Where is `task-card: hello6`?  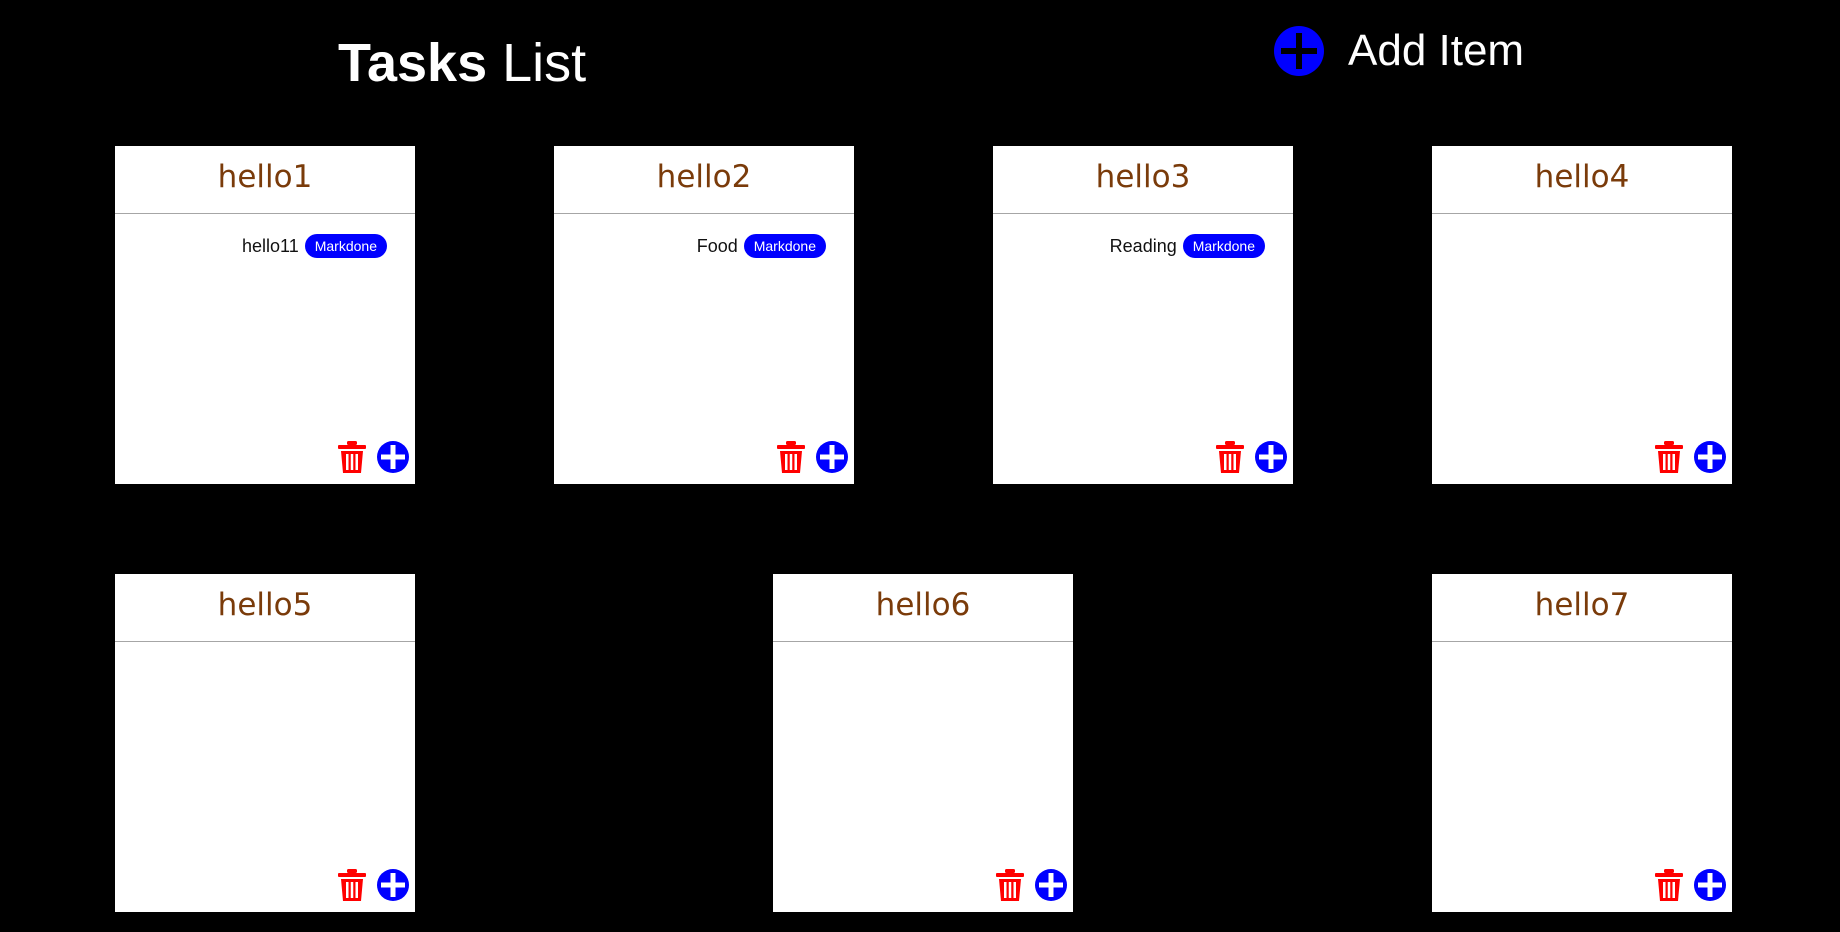
task-card: hello6 is located at coordinates (923, 743).